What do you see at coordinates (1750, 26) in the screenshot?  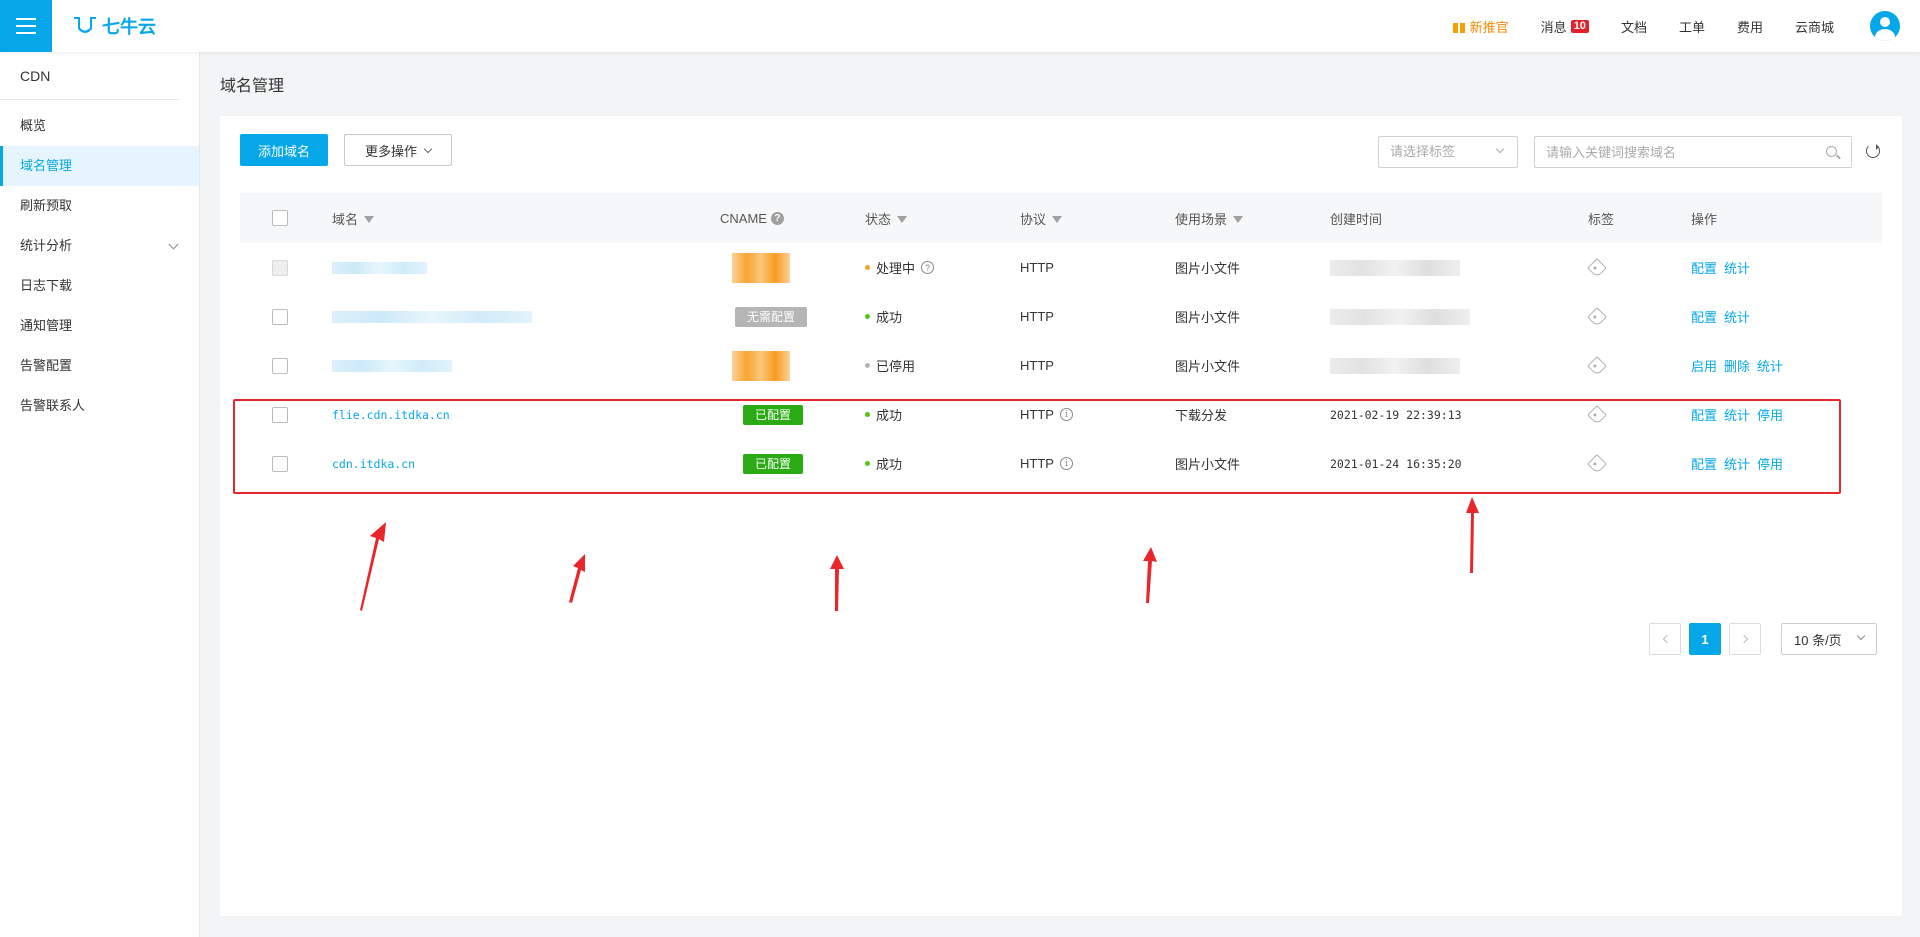 I see `nav-billing: 费用` at bounding box center [1750, 26].